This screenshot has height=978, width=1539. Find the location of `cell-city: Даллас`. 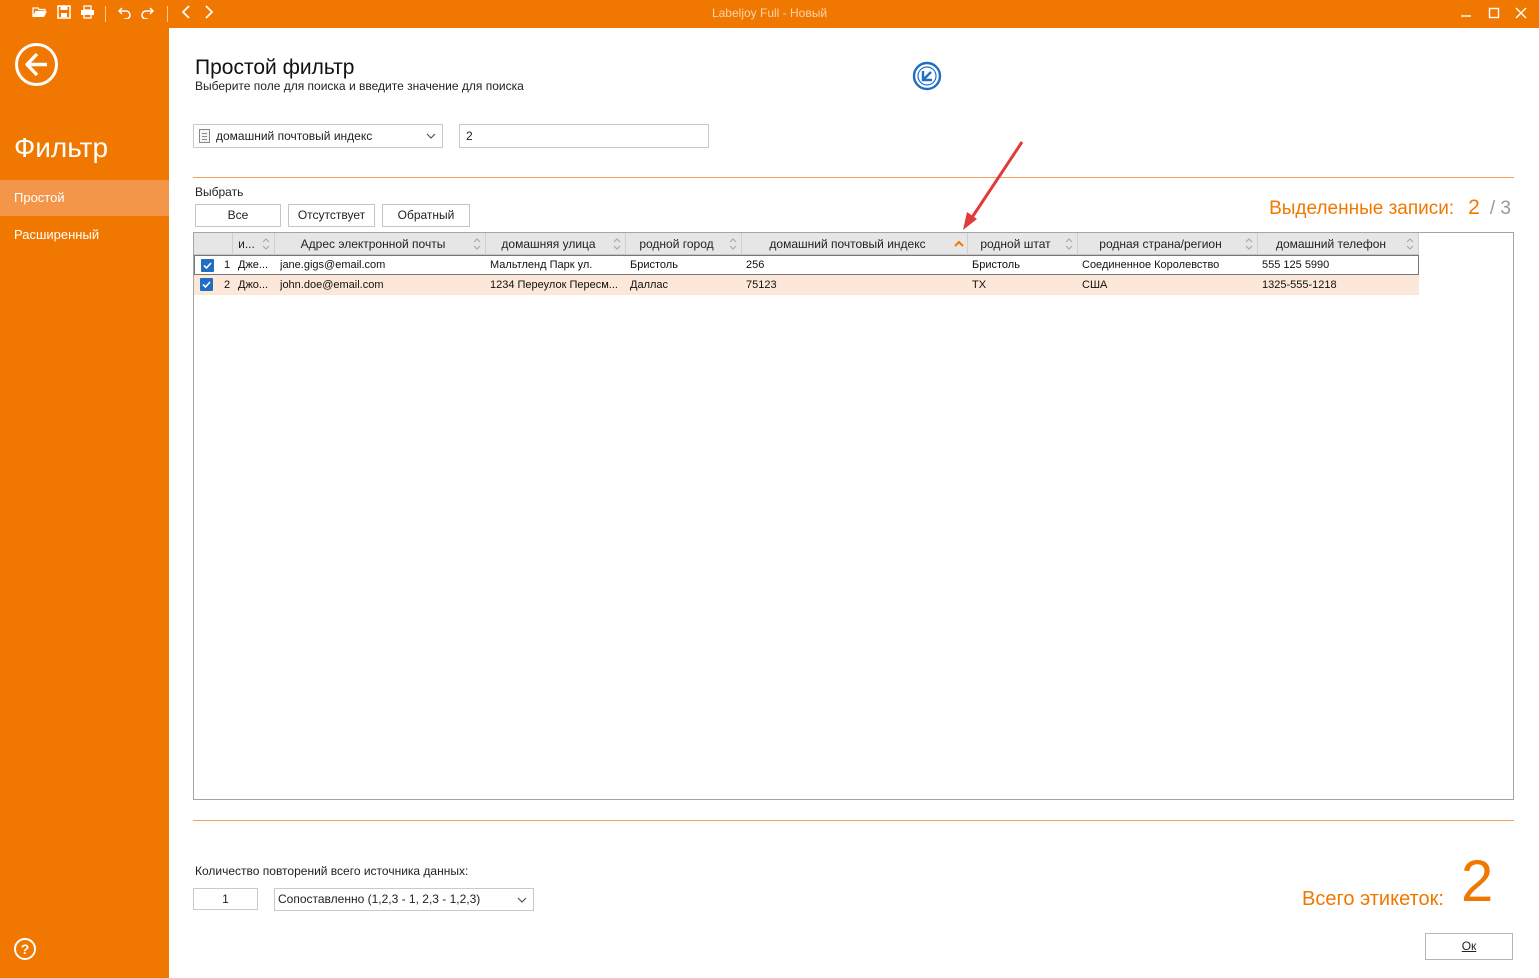

cell-city: Даллас is located at coordinates (649, 285).